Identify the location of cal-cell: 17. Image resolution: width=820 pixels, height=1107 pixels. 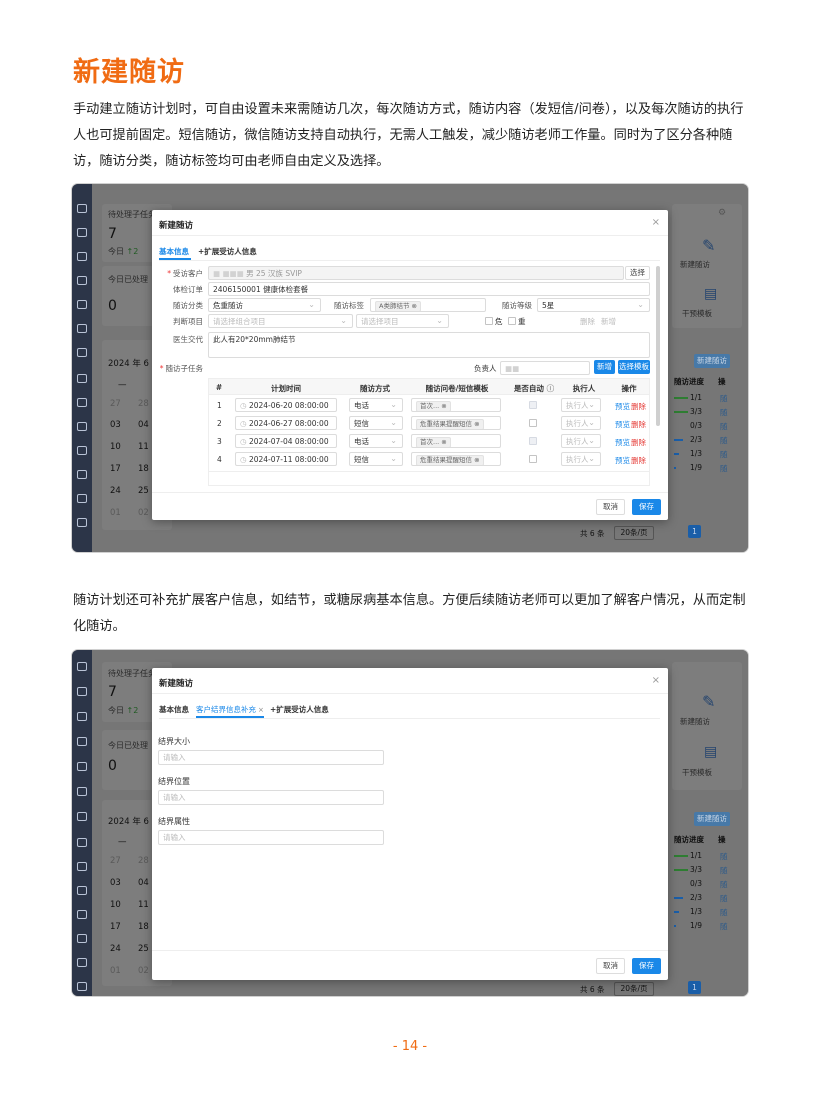
(115, 927).